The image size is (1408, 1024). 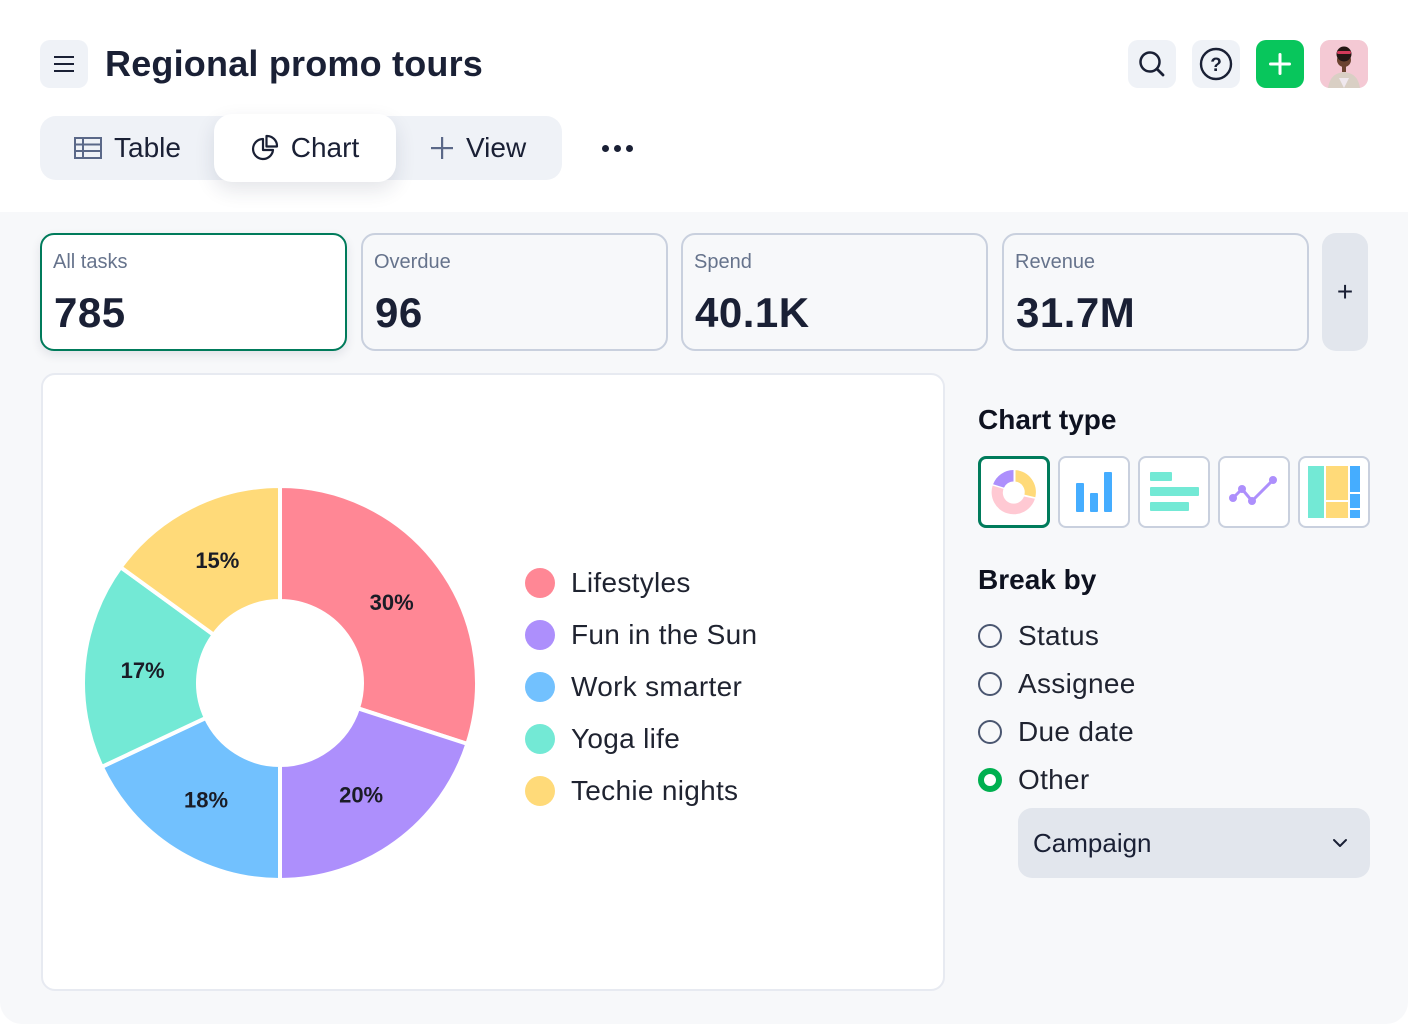 I want to click on menu-button, so click(x=64, y=64).